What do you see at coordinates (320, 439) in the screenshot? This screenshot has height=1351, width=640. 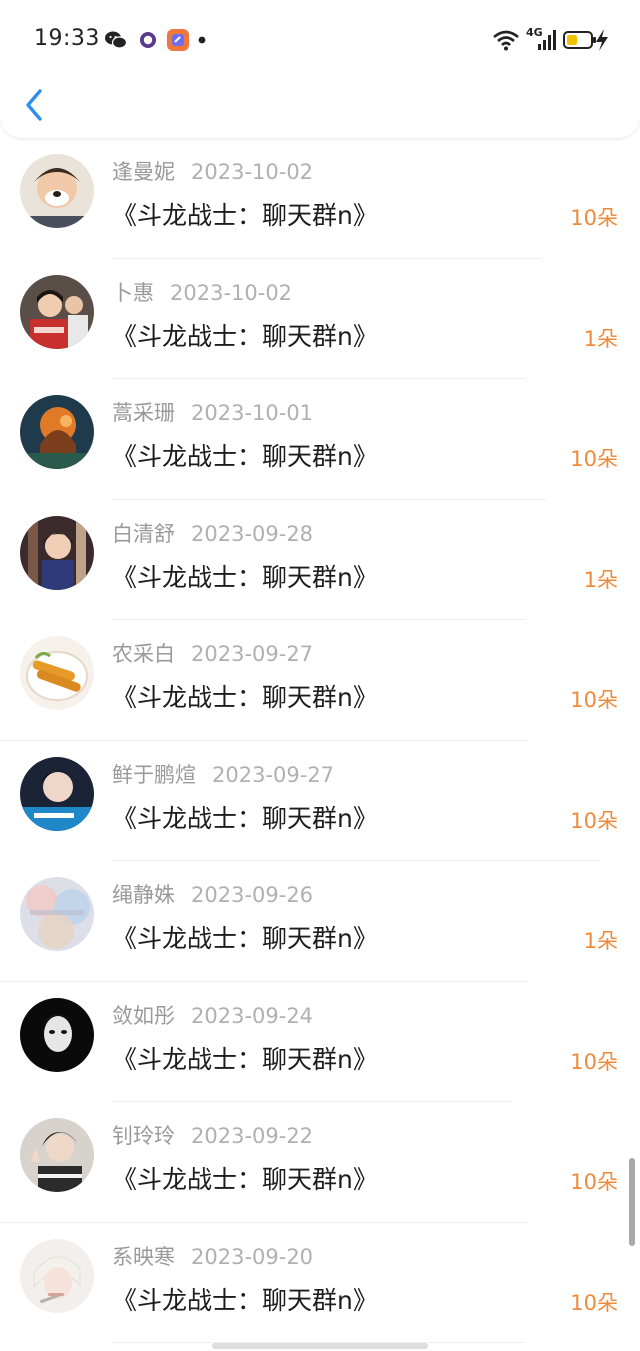 I see `list-item: 蒿采珊 2023-10-01 《斗龙战士：聊天群n》 10朵` at bounding box center [320, 439].